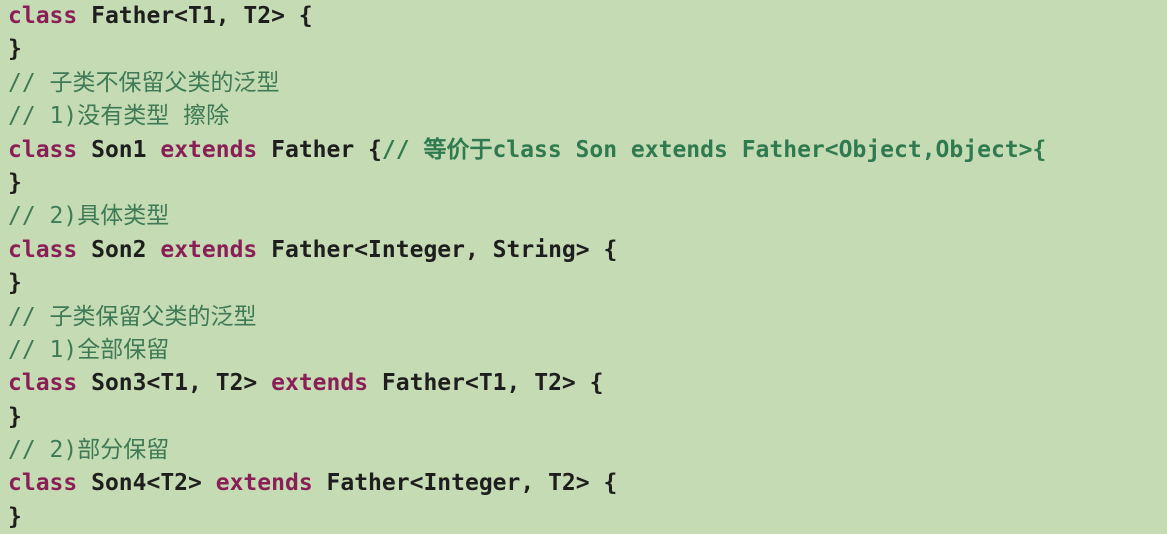 This screenshot has width=1167, height=534. I want to click on code-line-3: // 子类不保留父类的泛型, so click(587, 83).